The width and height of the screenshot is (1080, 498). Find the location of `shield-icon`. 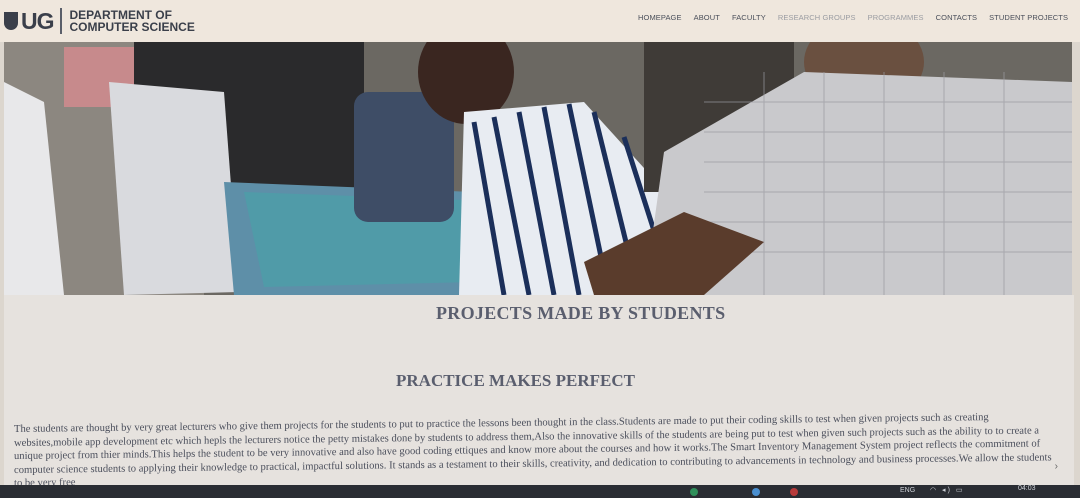

shield-icon is located at coordinates (11, 21).